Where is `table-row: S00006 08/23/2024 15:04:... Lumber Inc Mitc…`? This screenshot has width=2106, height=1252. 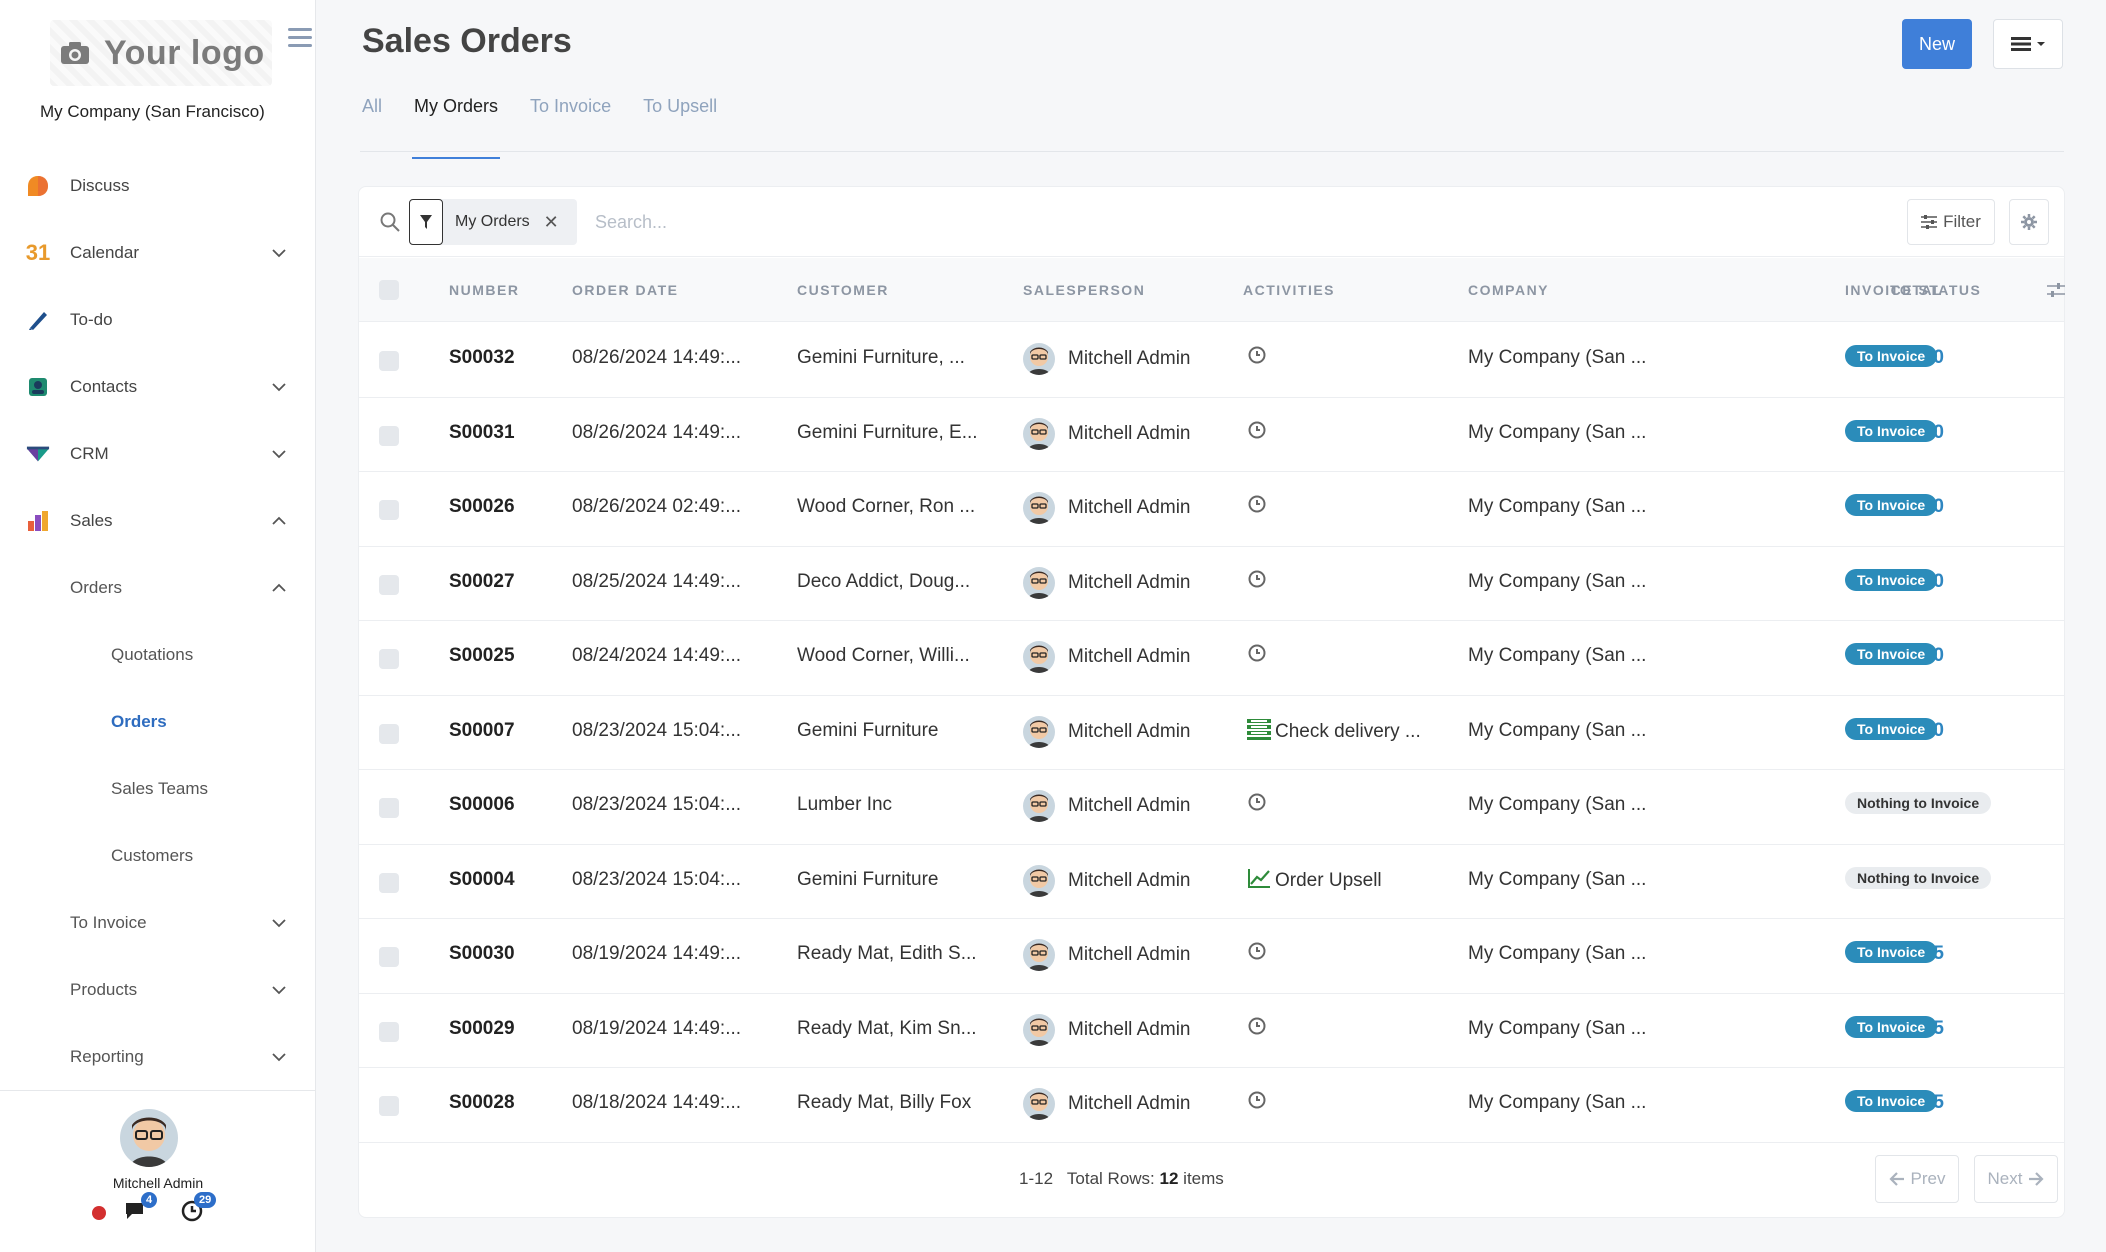
table-row: S00006 08/23/2024 15:04:... Lumber Inc Mitc… is located at coordinates (1211, 807).